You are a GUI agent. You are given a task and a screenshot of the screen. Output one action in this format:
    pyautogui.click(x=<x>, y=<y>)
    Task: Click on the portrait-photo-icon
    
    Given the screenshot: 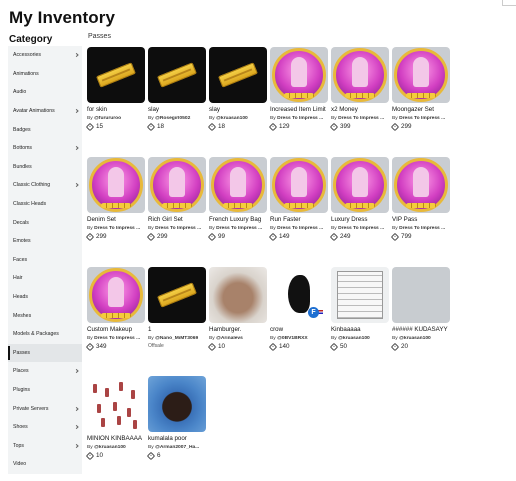 What is the action you would take?
    pyautogui.click(x=177, y=404)
    